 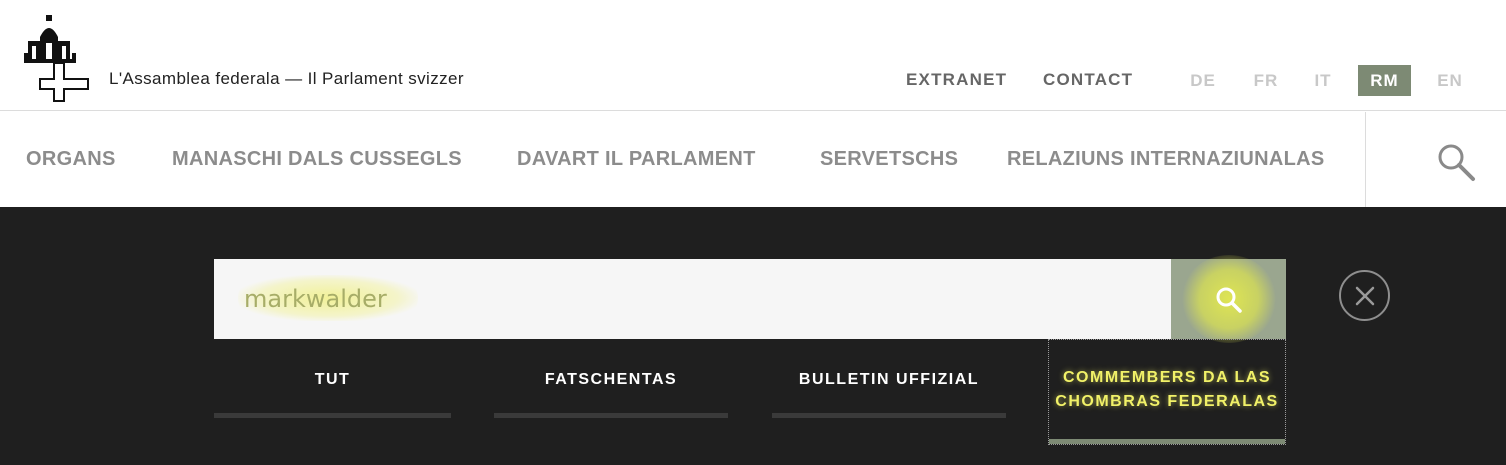 What do you see at coordinates (956, 80) in the screenshot?
I see `extranet-link: EXTRANET` at bounding box center [956, 80].